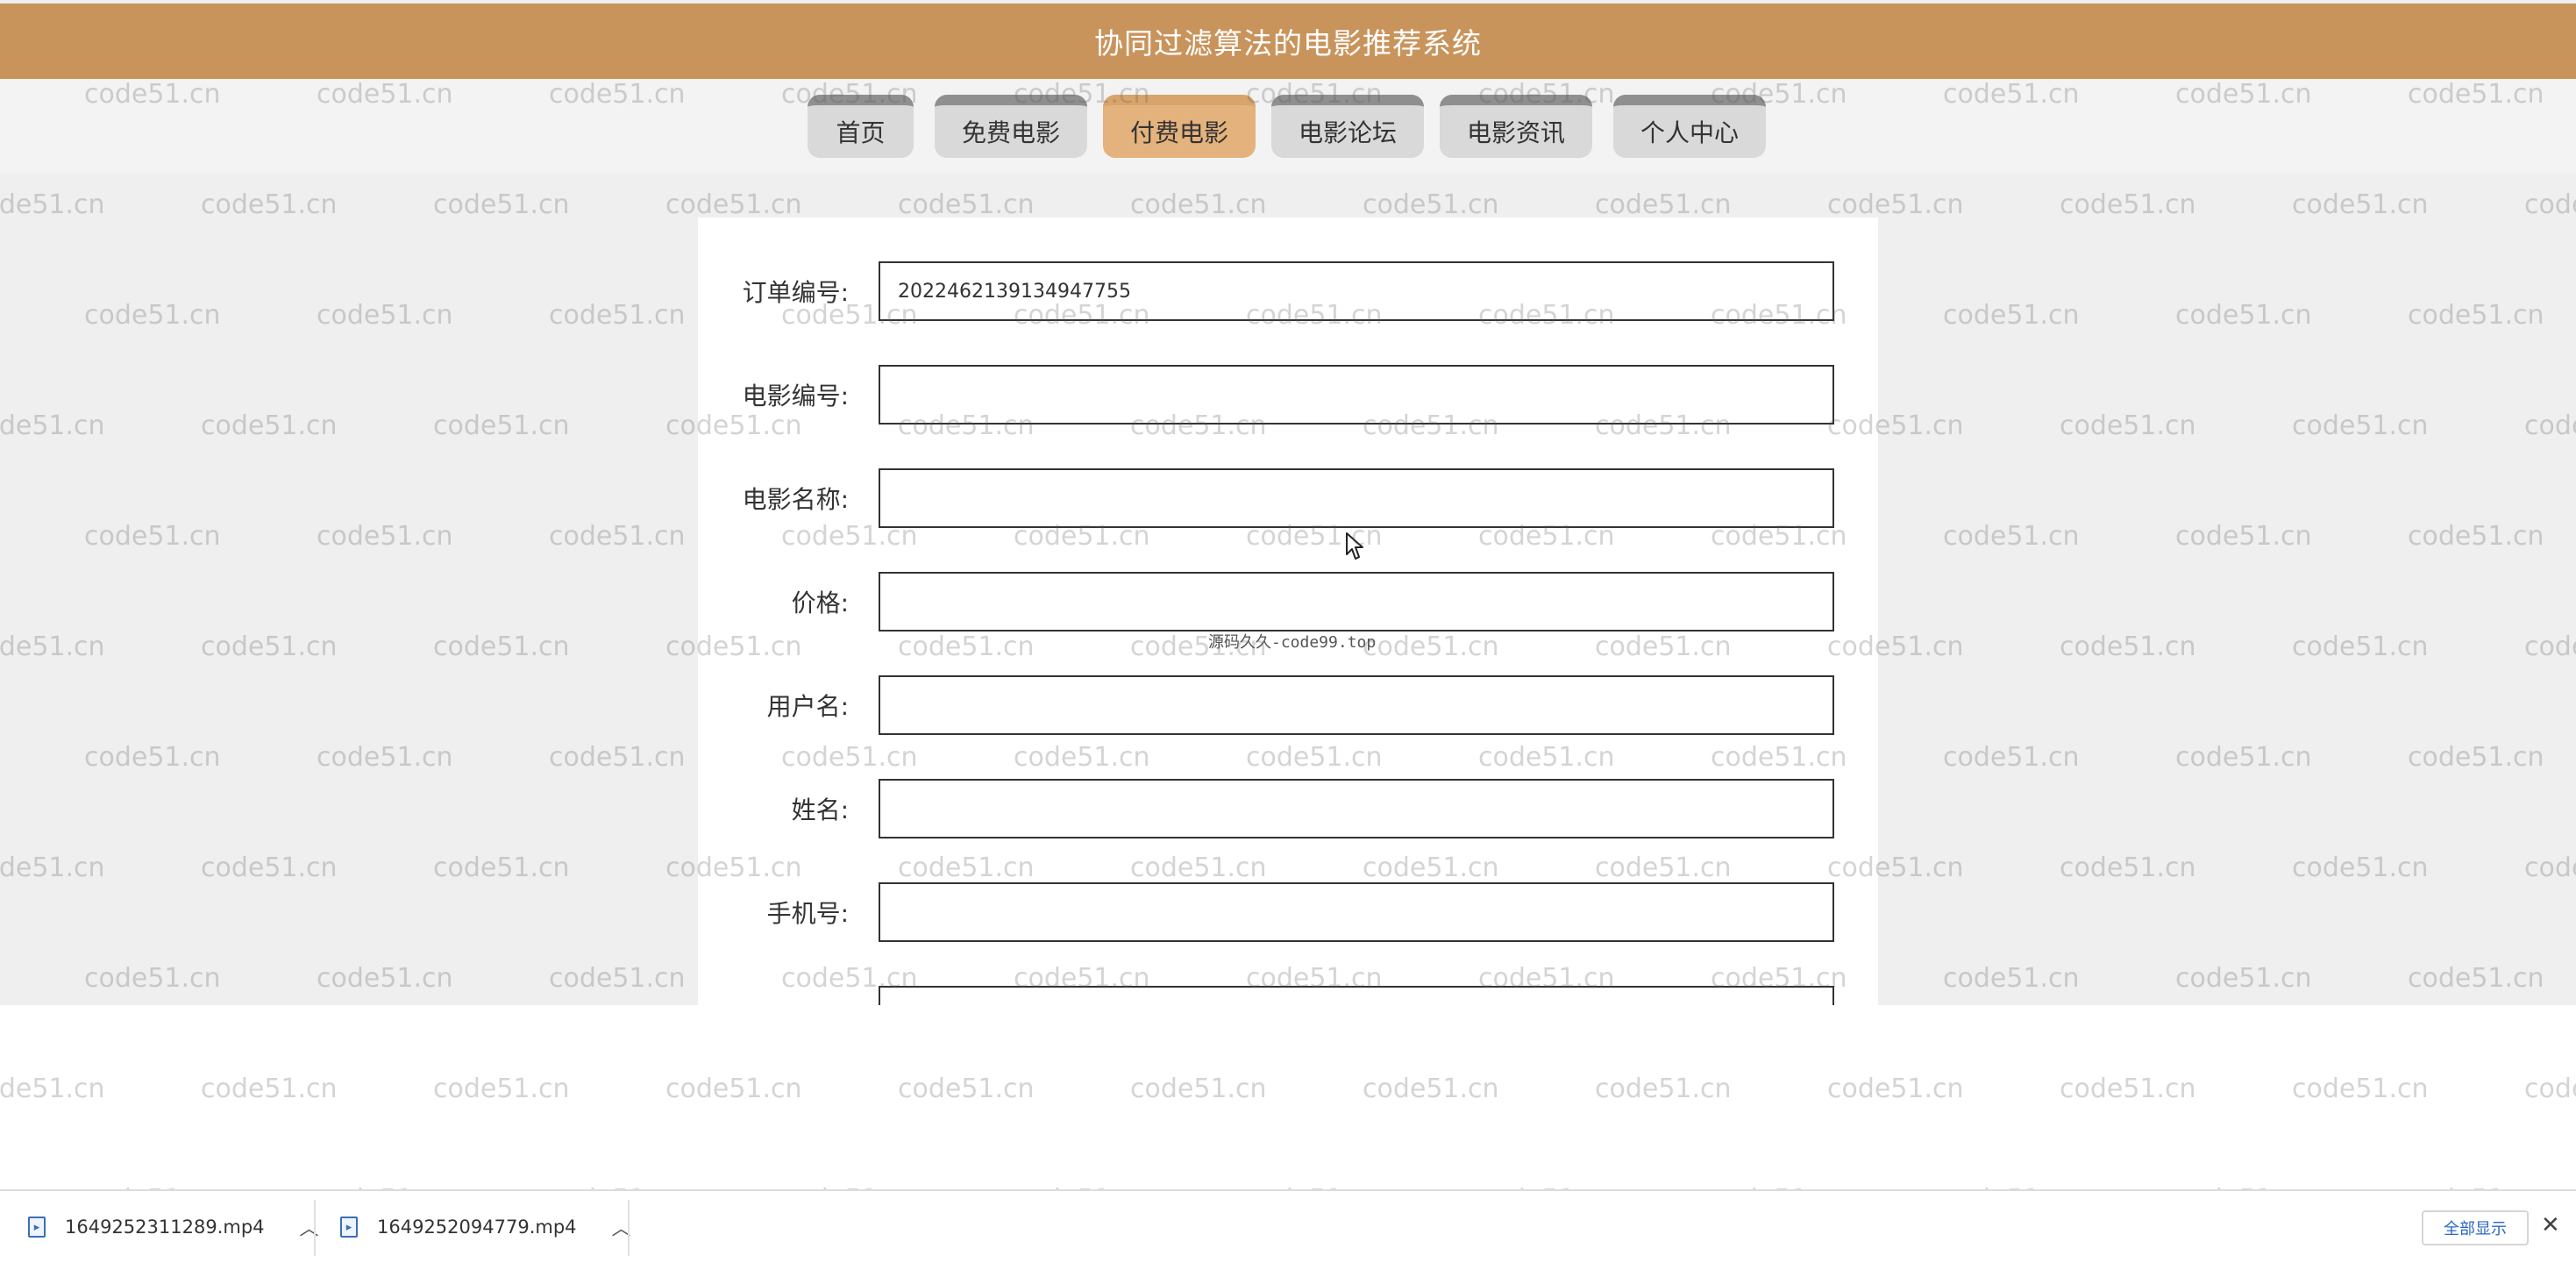  Describe the element at coordinates (1354, 546) in the screenshot. I see `mouse-cursor-icon` at that location.